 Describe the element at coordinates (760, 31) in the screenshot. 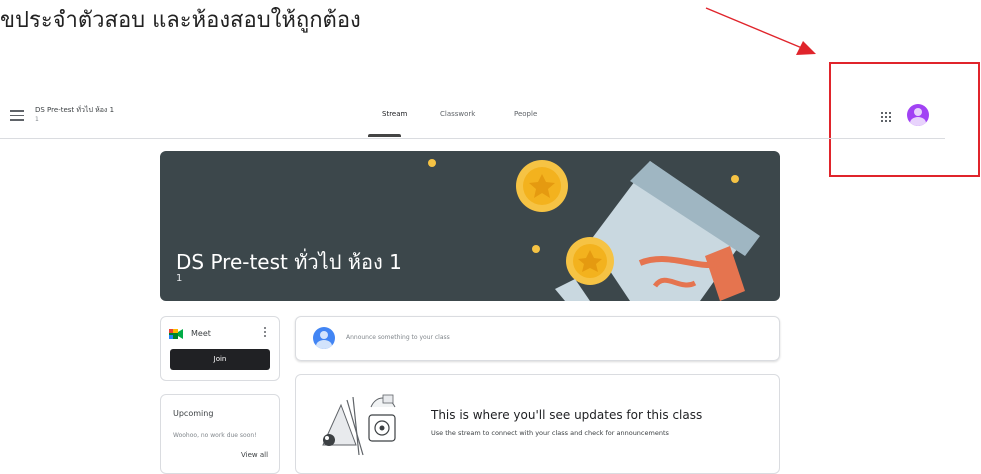

I see `annotation-arrow` at that location.